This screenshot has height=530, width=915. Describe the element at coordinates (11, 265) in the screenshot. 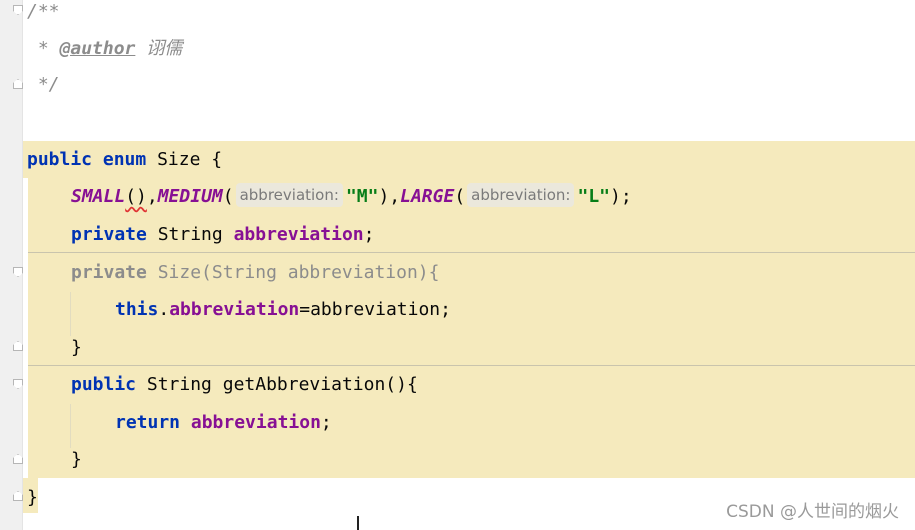

I see `editor-gutter` at that location.